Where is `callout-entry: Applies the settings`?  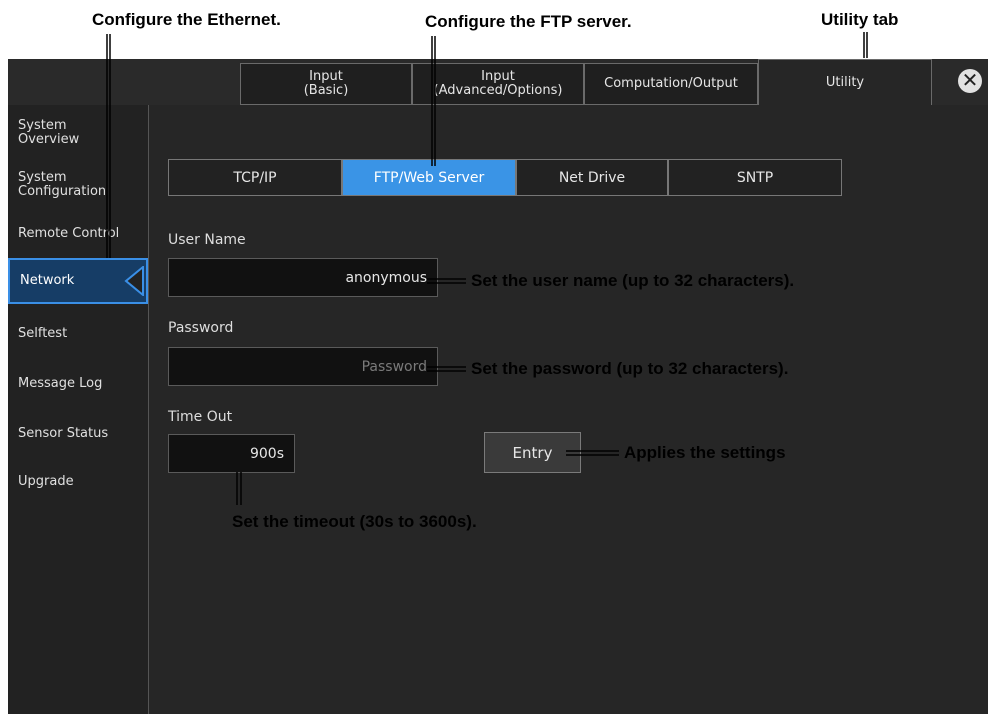 callout-entry: Applies the settings is located at coordinates (705, 452).